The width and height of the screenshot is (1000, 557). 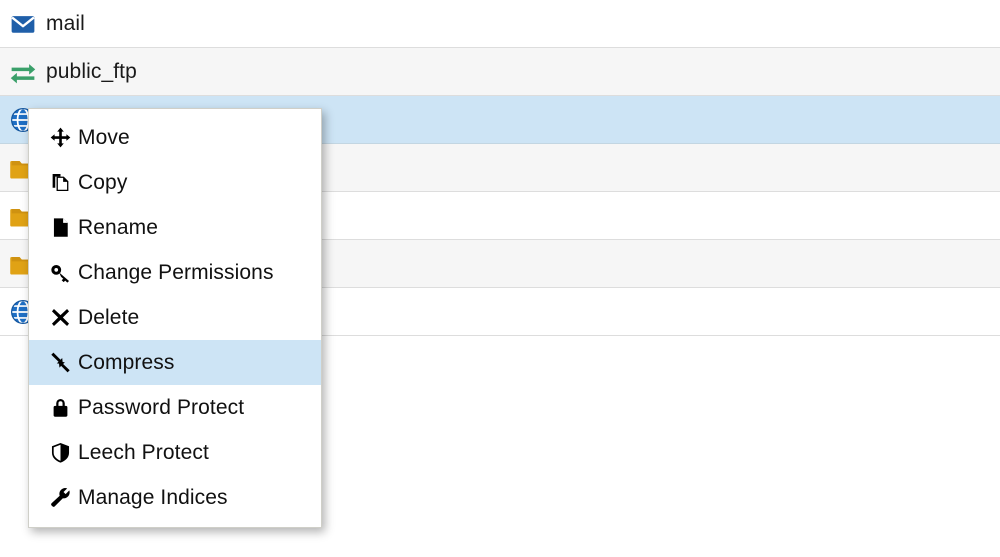 I want to click on menu-item-password-protect: Password Protect, so click(x=175, y=407).